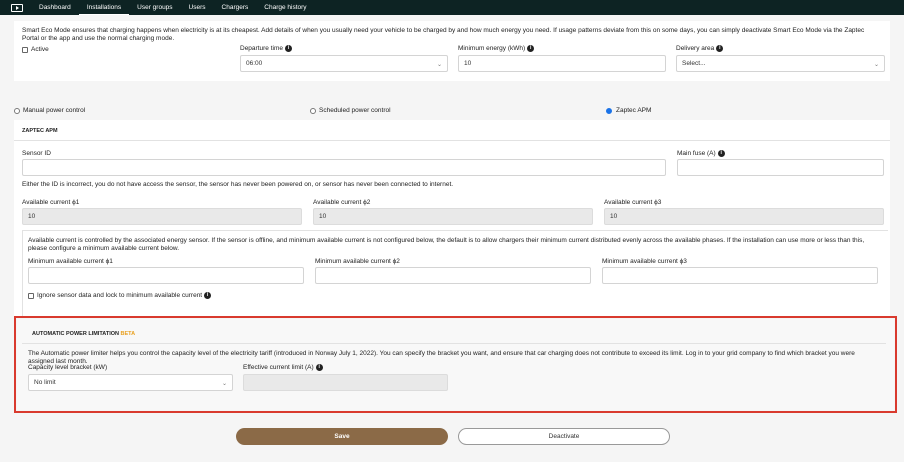 The height and width of the screenshot is (462, 904). What do you see at coordinates (235, 7) in the screenshot?
I see `nav-chargers: Chargers` at bounding box center [235, 7].